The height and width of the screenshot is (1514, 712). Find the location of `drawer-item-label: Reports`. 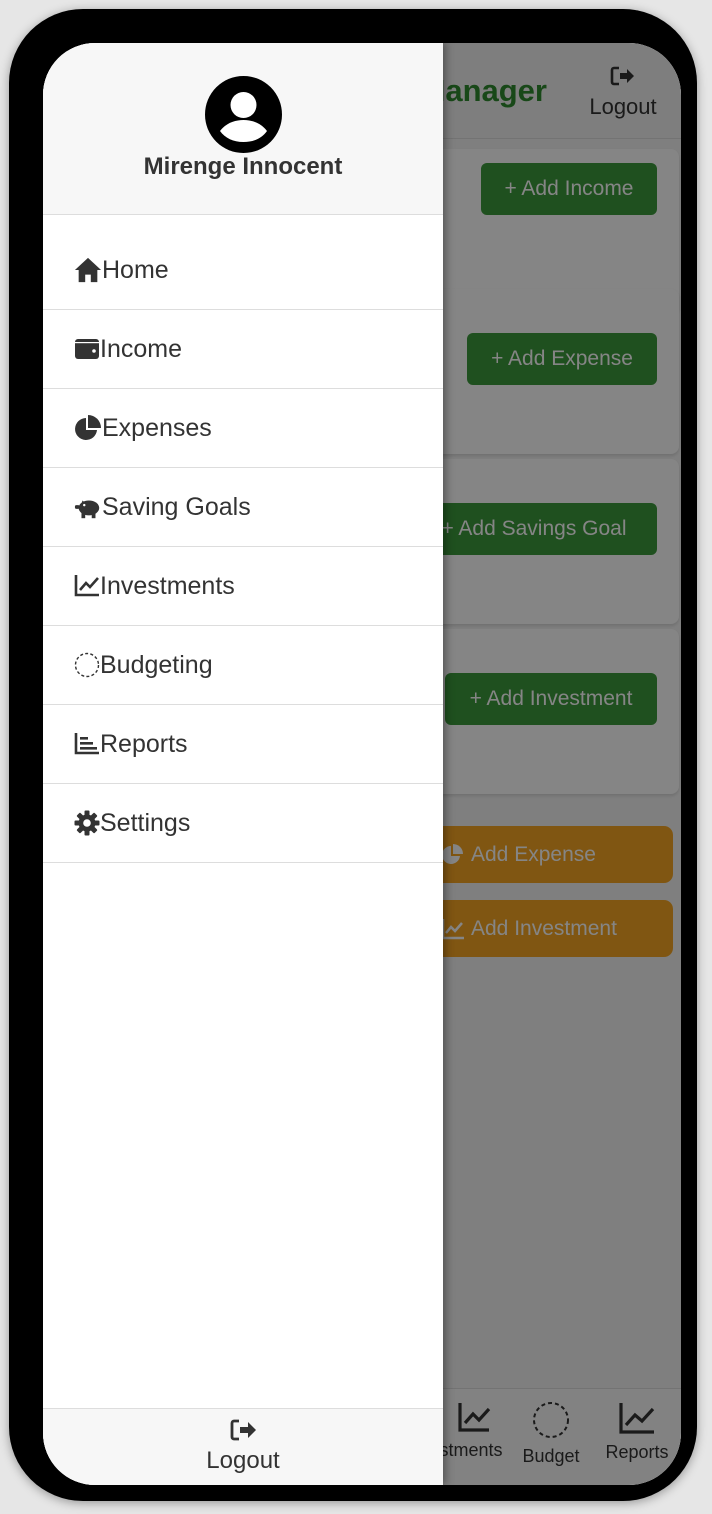

drawer-item-label: Reports is located at coordinates (144, 743).